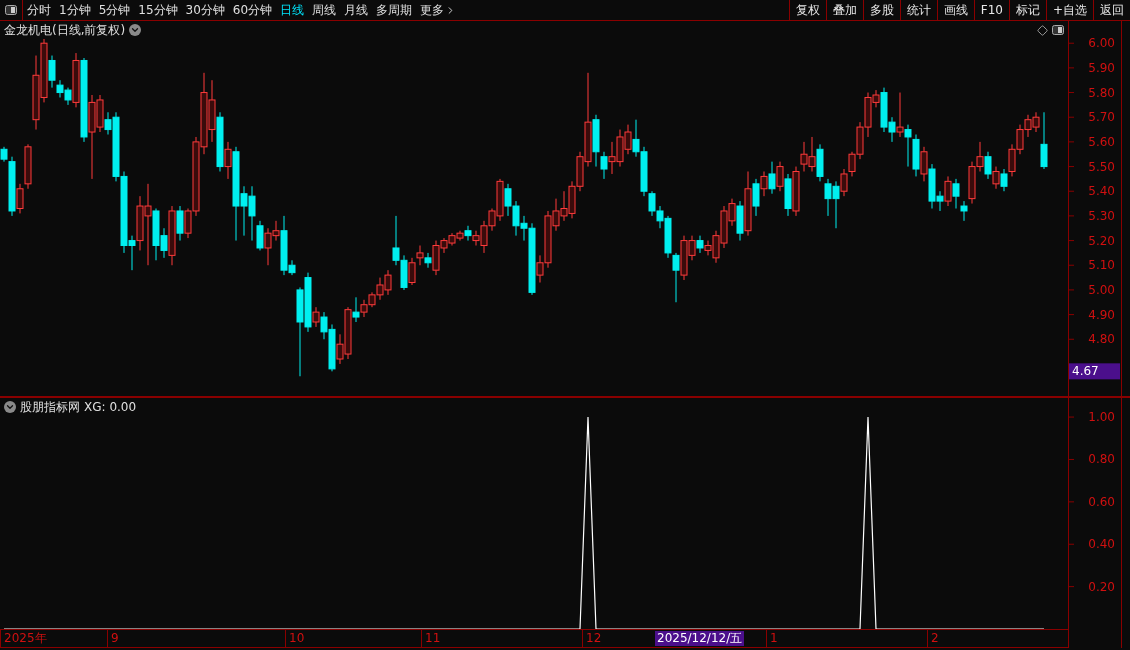 This screenshot has width=1130, height=650. I want to click on period-tab: 5分钟, so click(114, 10).